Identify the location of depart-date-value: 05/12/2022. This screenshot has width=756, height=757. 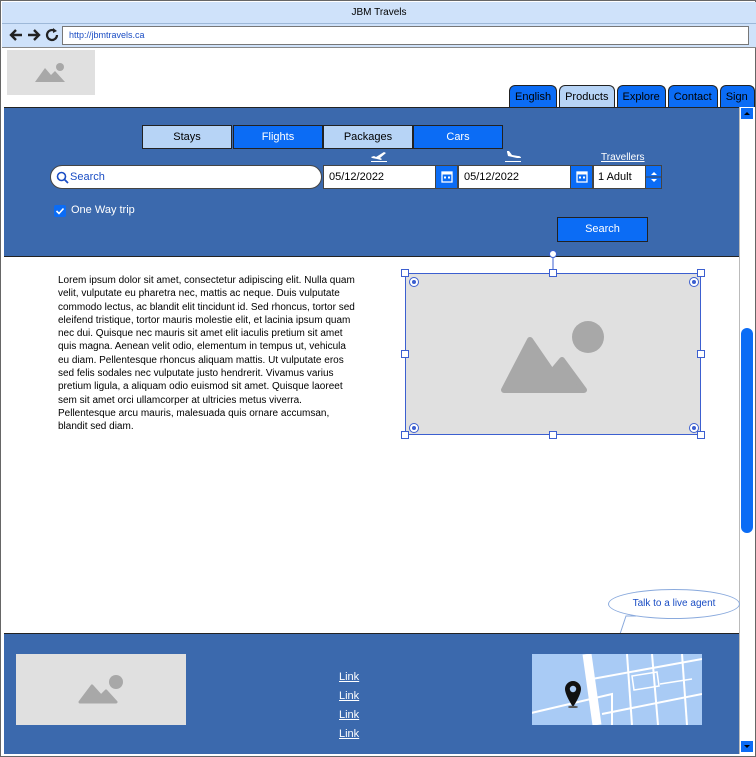
(357, 177).